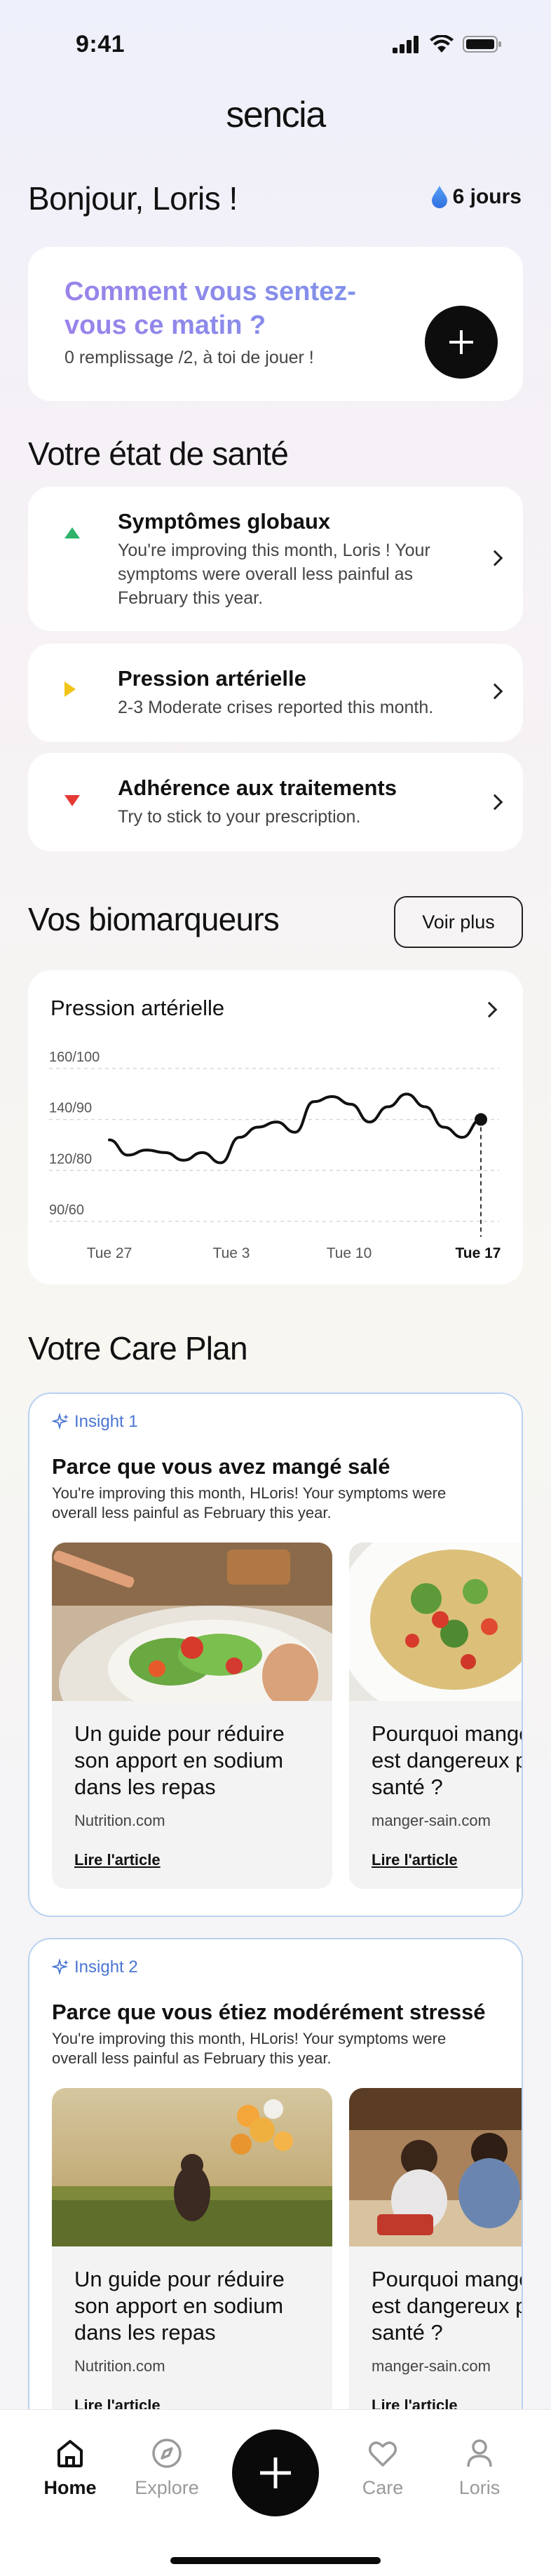 The width and height of the screenshot is (551, 2576). What do you see at coordinates (224, 521) in the screenshot?
I see `health-item-title: Symptômes globaux` at bounding box center [224, 521].